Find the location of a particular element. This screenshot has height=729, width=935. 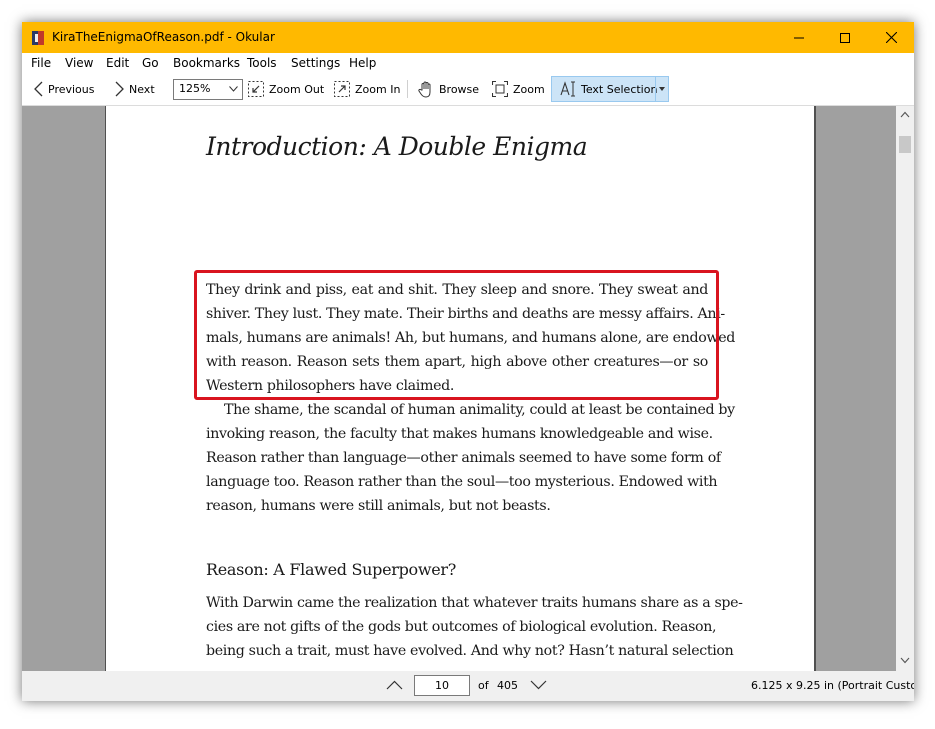

page-number-input: 10 is located at coordinates (442, 685).